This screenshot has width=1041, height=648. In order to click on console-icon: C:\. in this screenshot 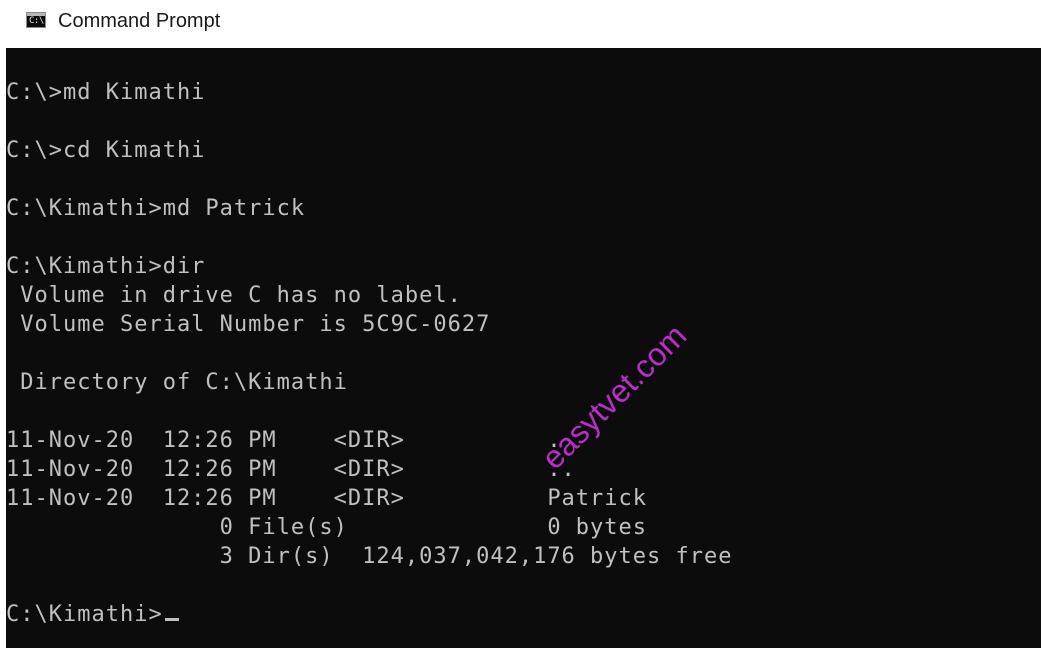, I will do `click(37, 20)`.